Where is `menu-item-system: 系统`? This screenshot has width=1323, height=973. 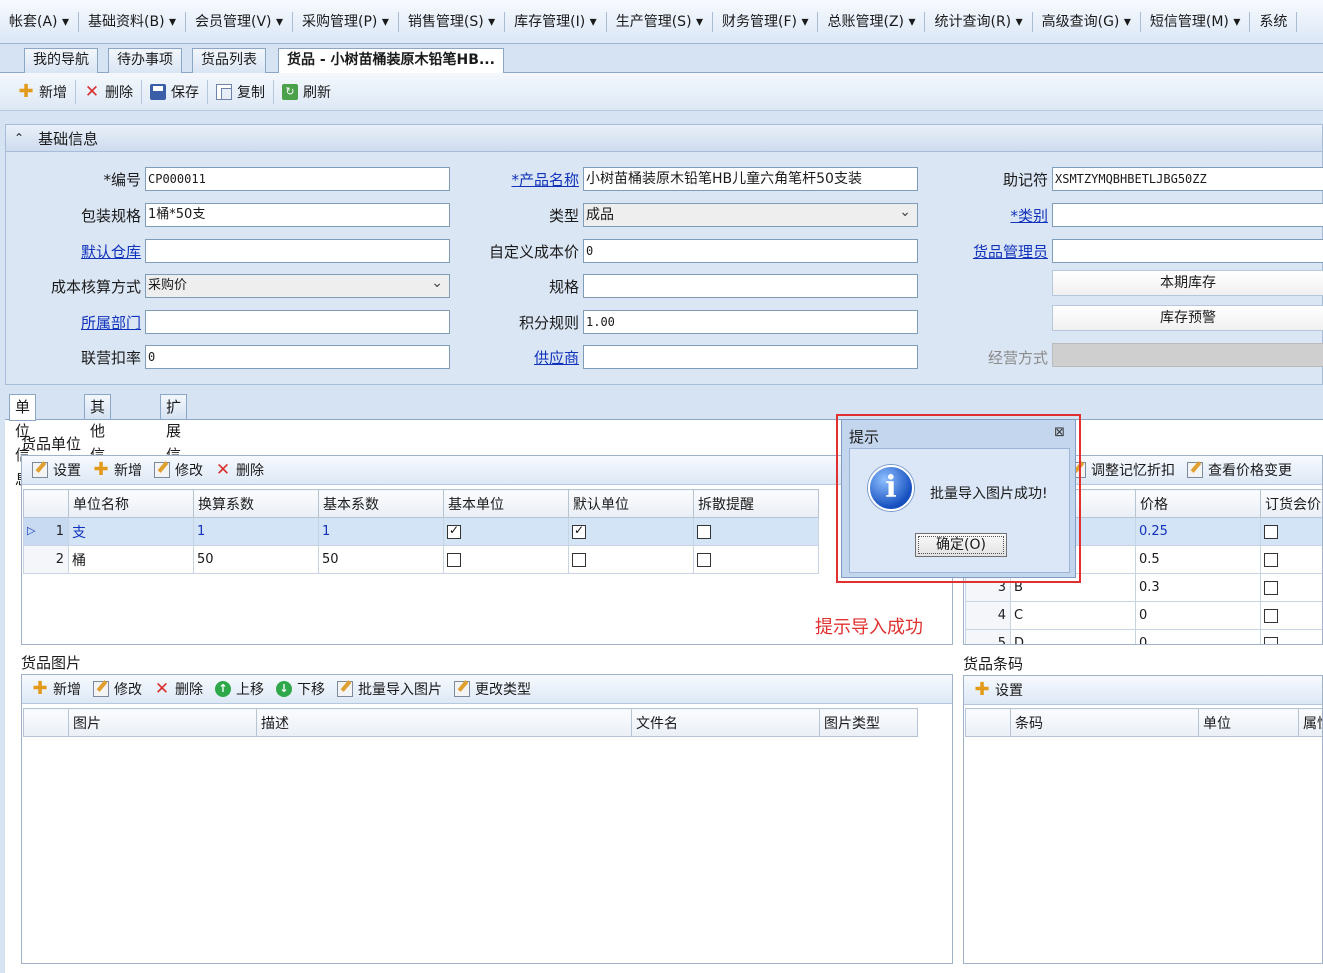
menu-item-system: 系统 is located at coordinates (1274, 21).